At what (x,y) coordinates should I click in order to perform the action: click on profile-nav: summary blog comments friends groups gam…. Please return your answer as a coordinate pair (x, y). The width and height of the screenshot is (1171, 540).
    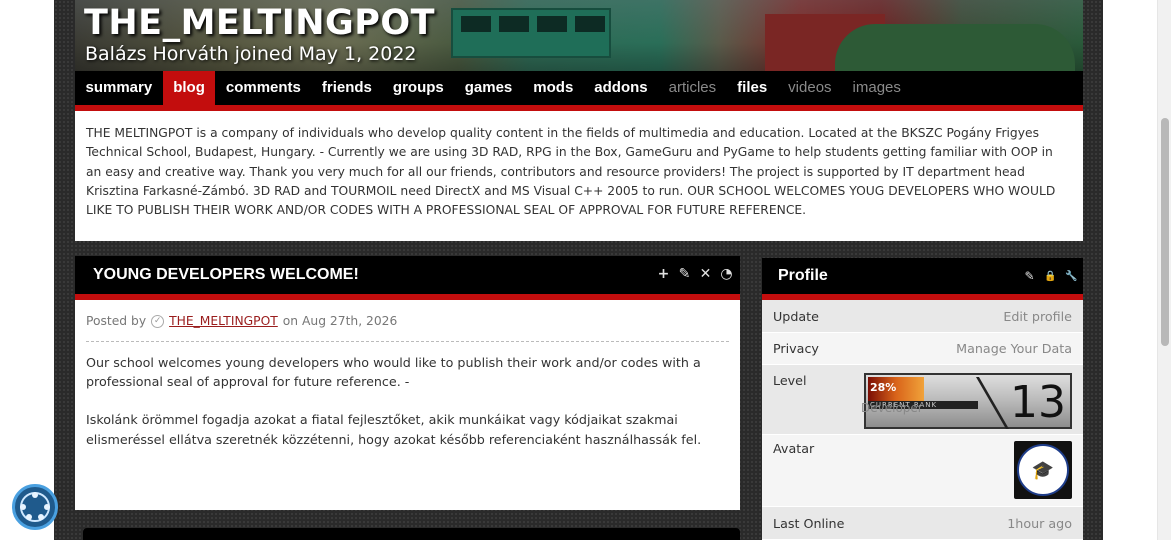
    Looking at the image, I should click on (579, 88).